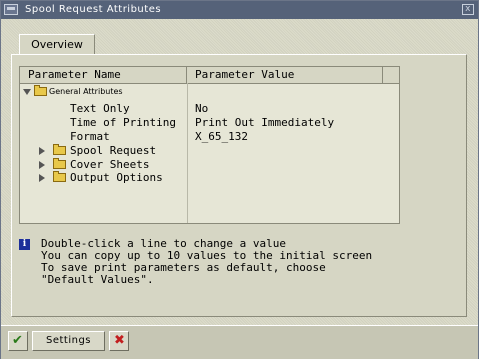 This screenshot has height=359, width=479. What do you see at coordinates (100, 108) in the screenshot?
I see `parameter-name: Text Only` at bounding box center [100, 108].